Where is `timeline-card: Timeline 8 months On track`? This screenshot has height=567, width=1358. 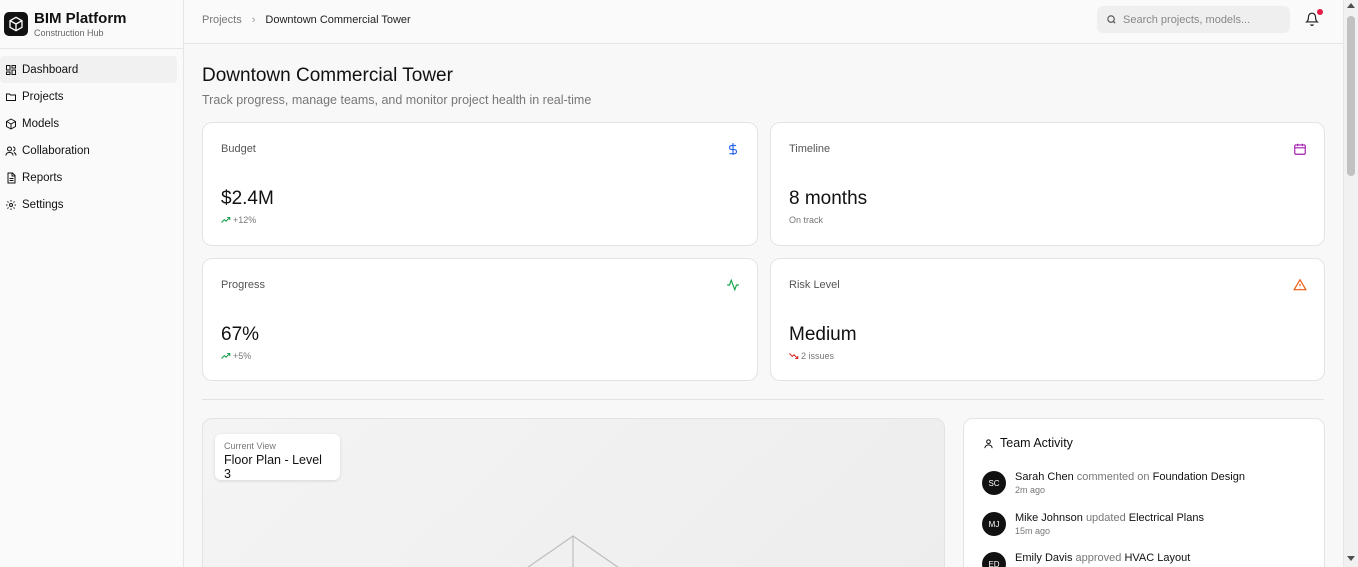 timeline-card: Timeline 8 months On track is located at coordinates (1047, 184).